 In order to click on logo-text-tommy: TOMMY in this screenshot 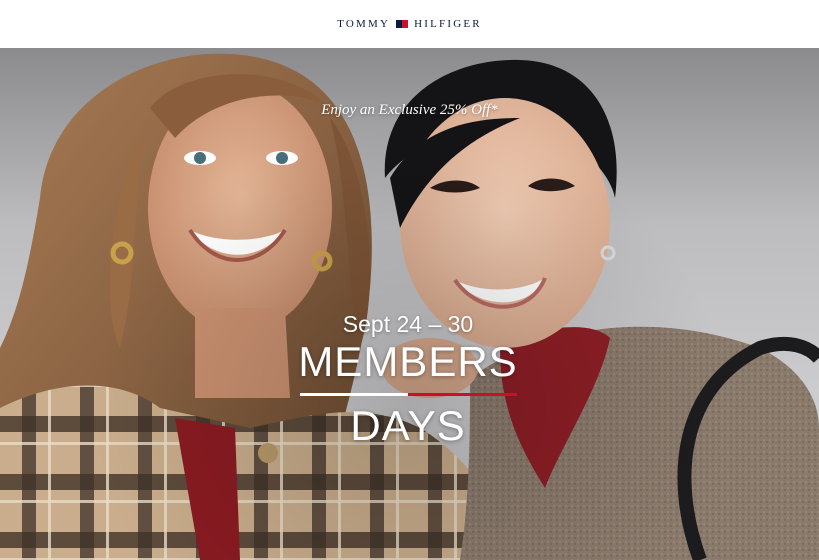, I will do `click(364, 24)`.